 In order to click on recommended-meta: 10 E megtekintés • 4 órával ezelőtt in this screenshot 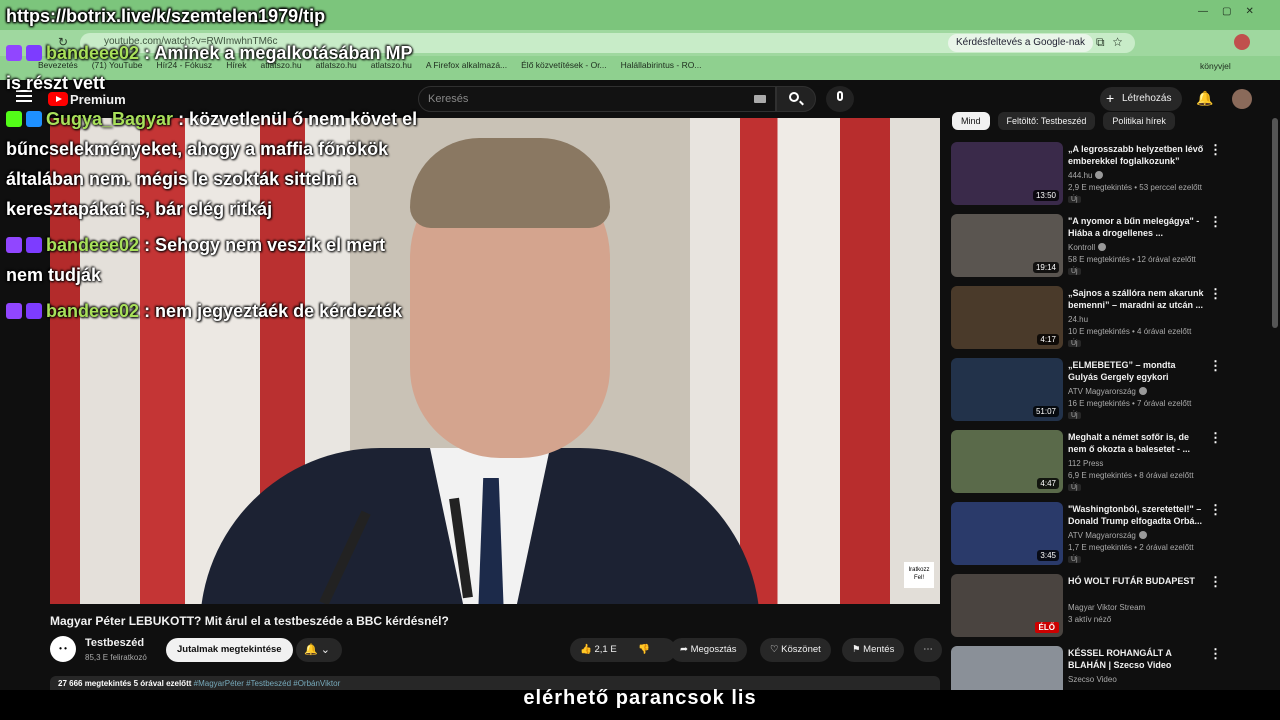, I will do `click(1130, 331)`.